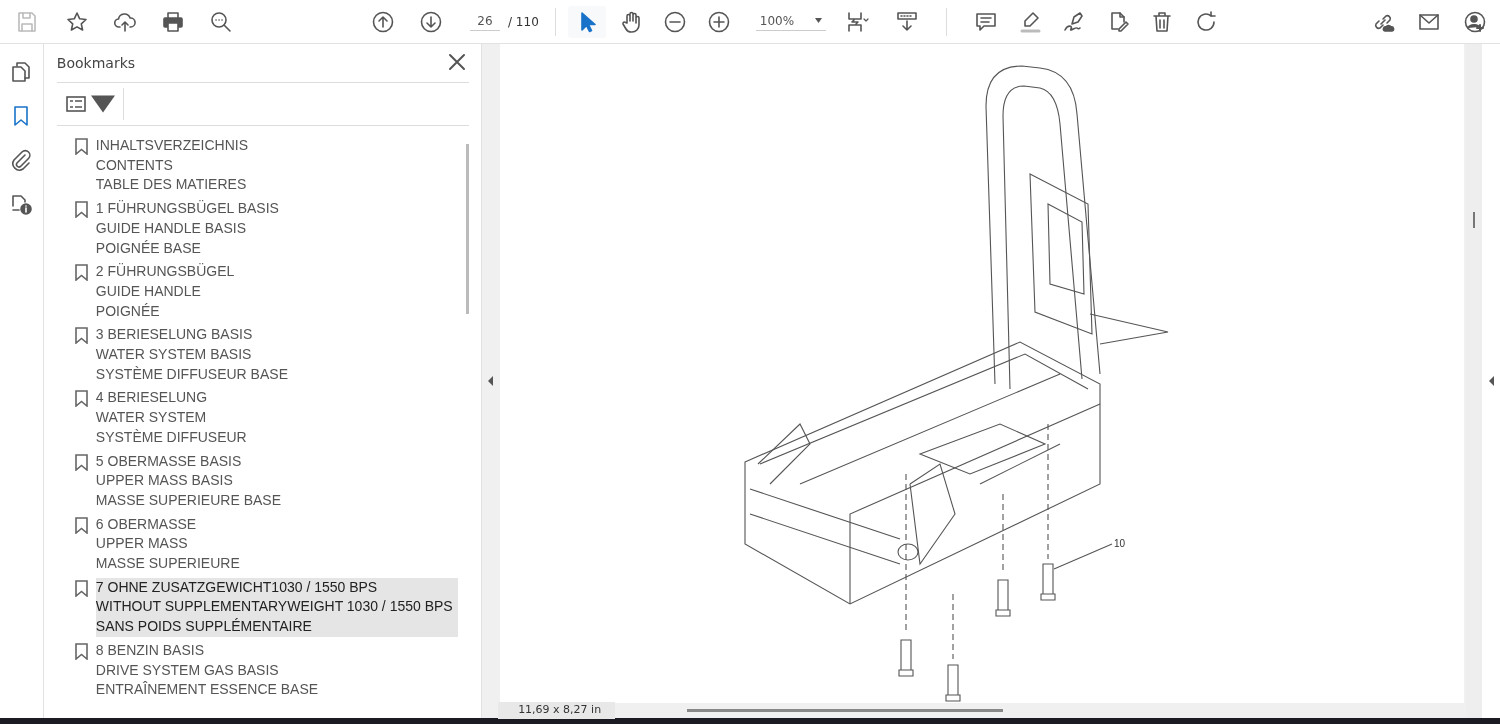  I want to click on bookmark-item: 1 FÜHRUNGSBÜGEL BASIS GUIDE HANDLE BASIS POIGNÉE BASE, so click(277, 229).